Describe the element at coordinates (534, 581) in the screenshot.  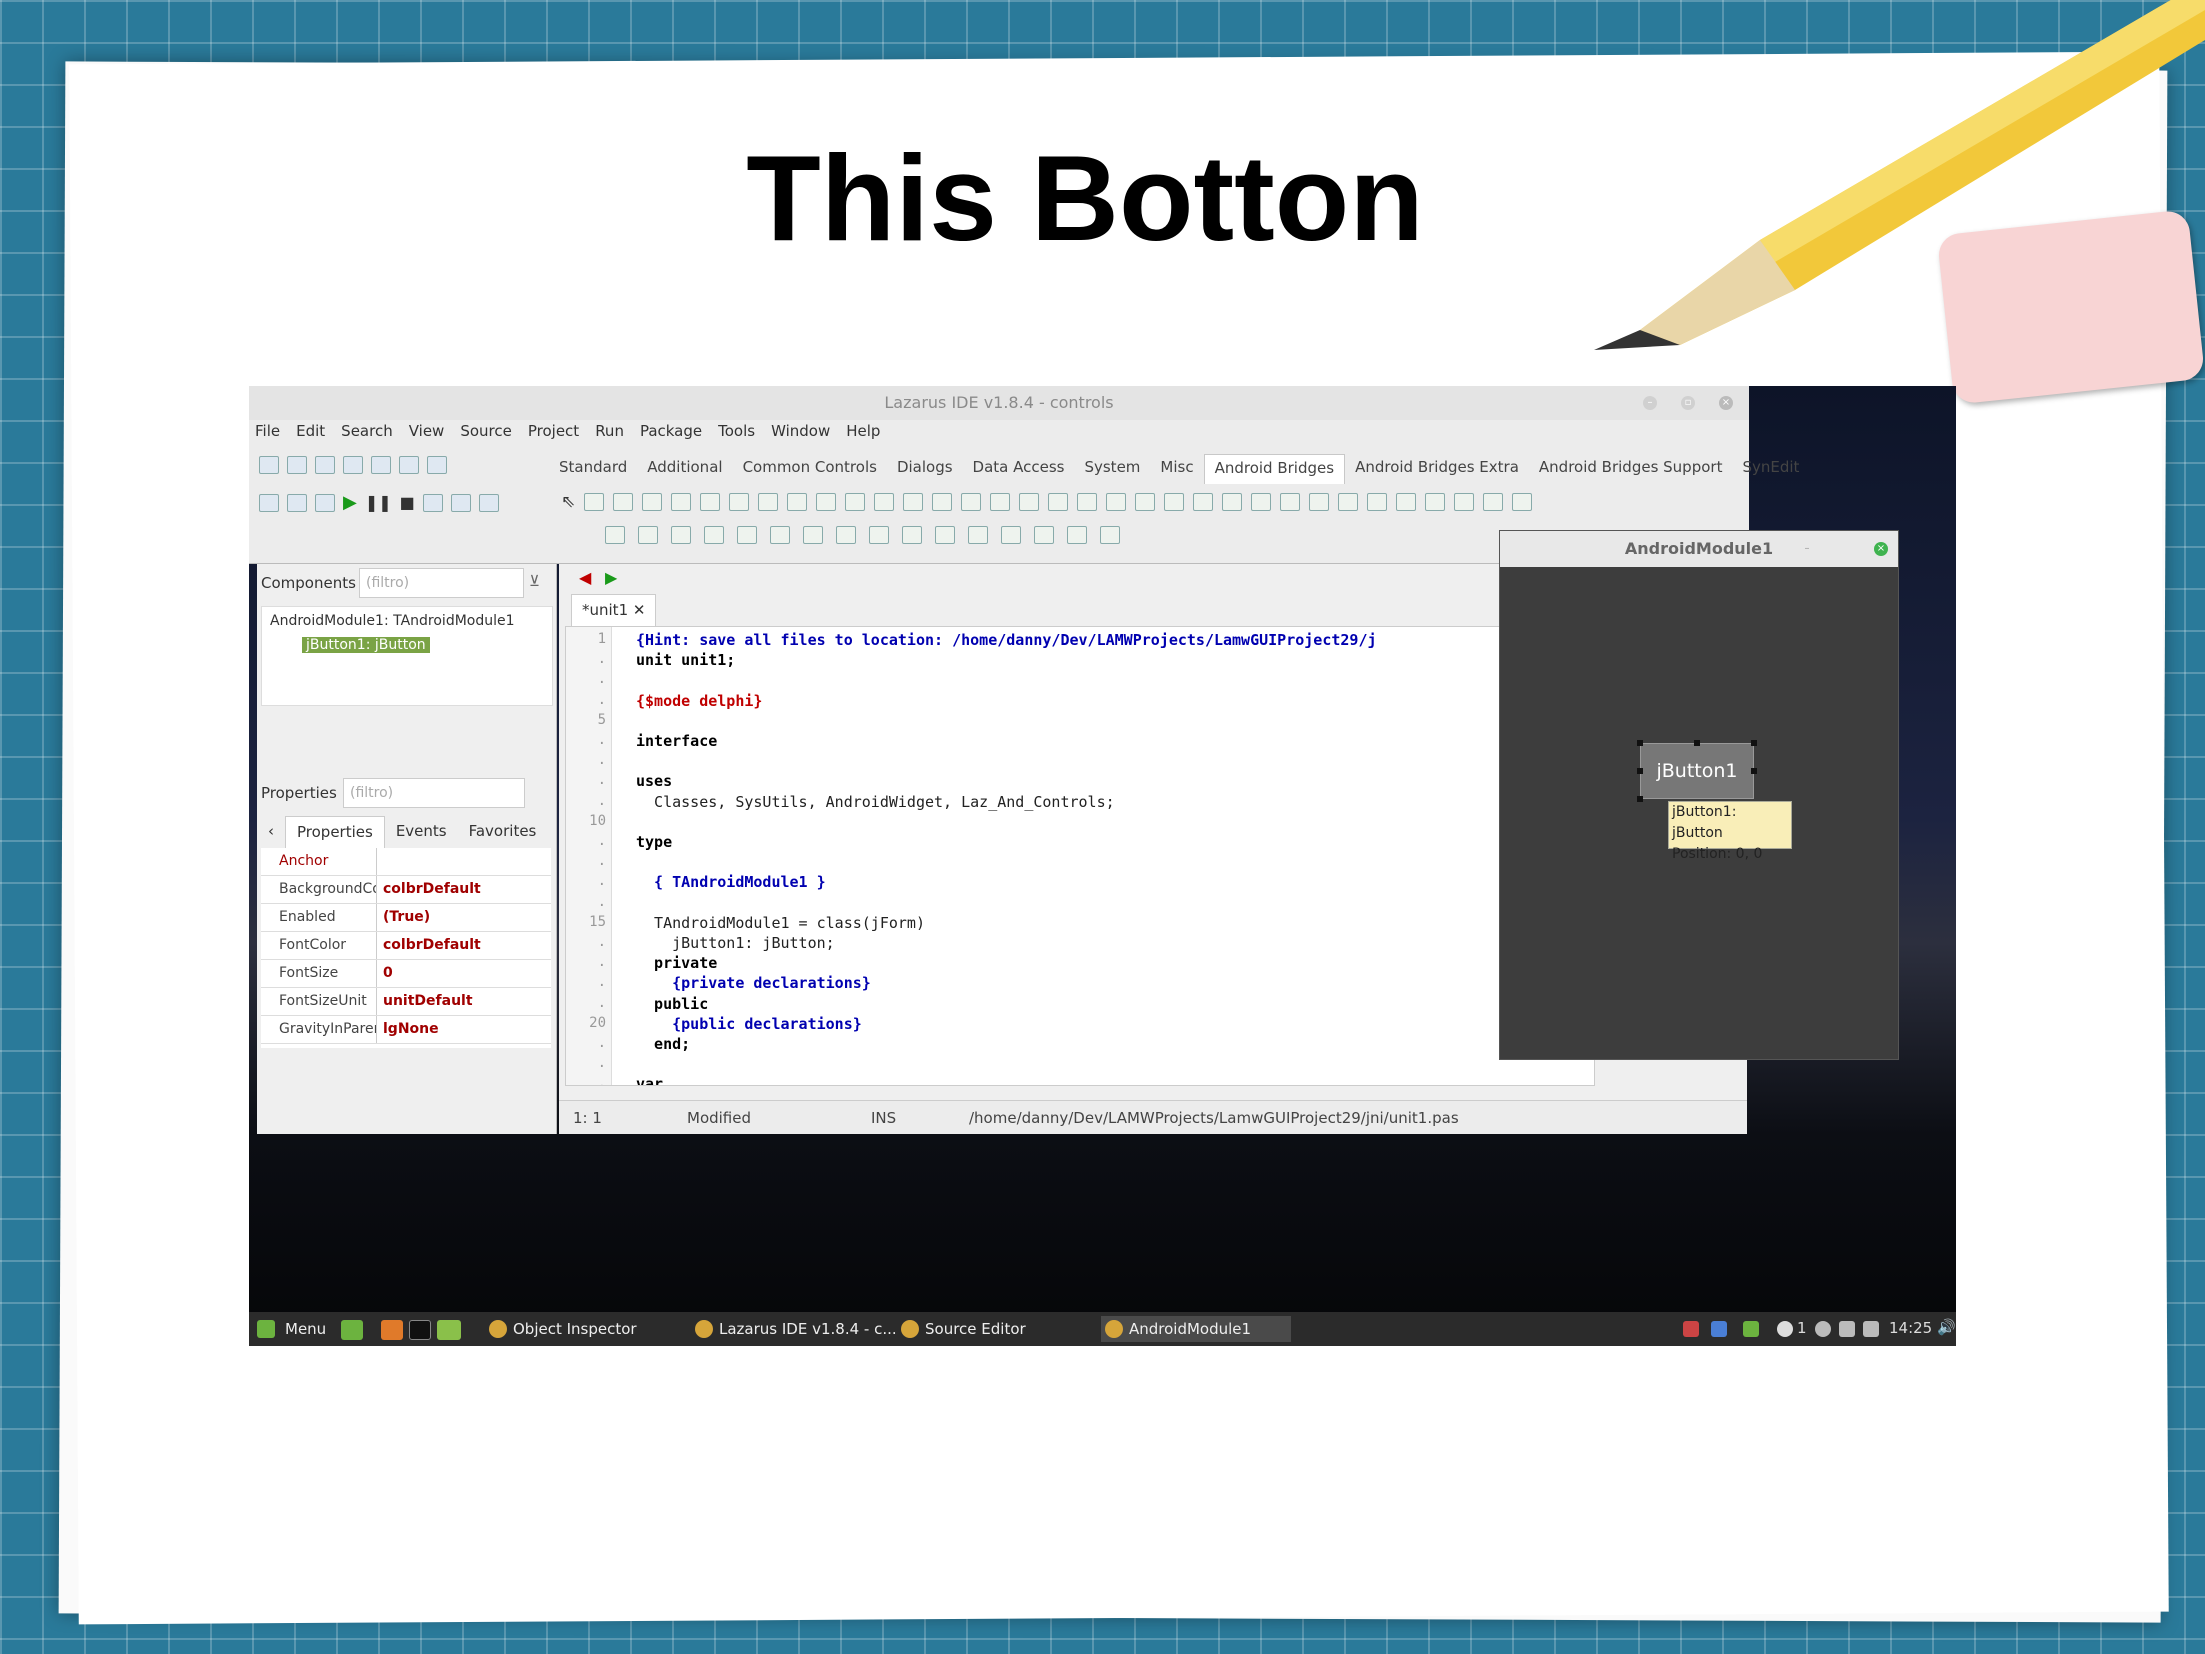
I see `filter-clear-icon: ⊻` at that location.